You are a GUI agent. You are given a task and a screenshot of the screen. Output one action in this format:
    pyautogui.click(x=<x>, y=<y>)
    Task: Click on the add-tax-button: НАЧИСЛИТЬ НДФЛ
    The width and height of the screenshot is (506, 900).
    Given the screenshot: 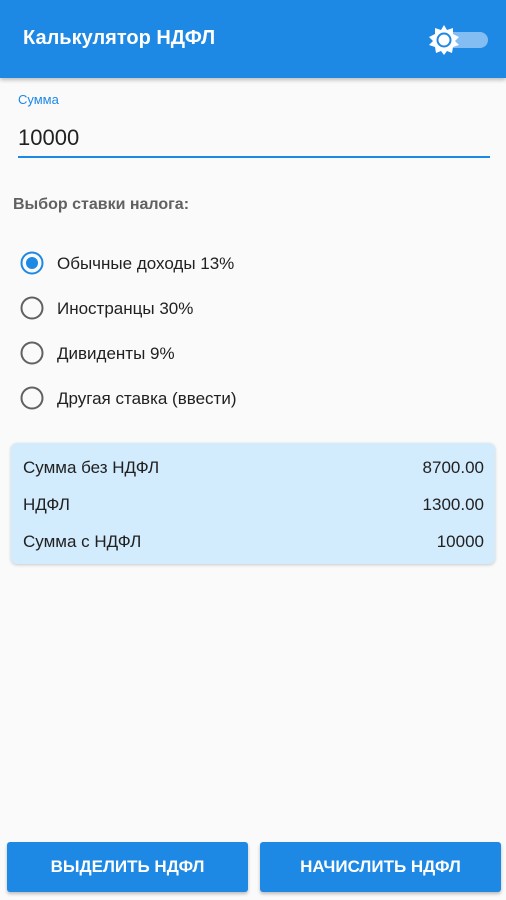 What is the action you would take?
    pyautogui.click(x=380, y=867)
    